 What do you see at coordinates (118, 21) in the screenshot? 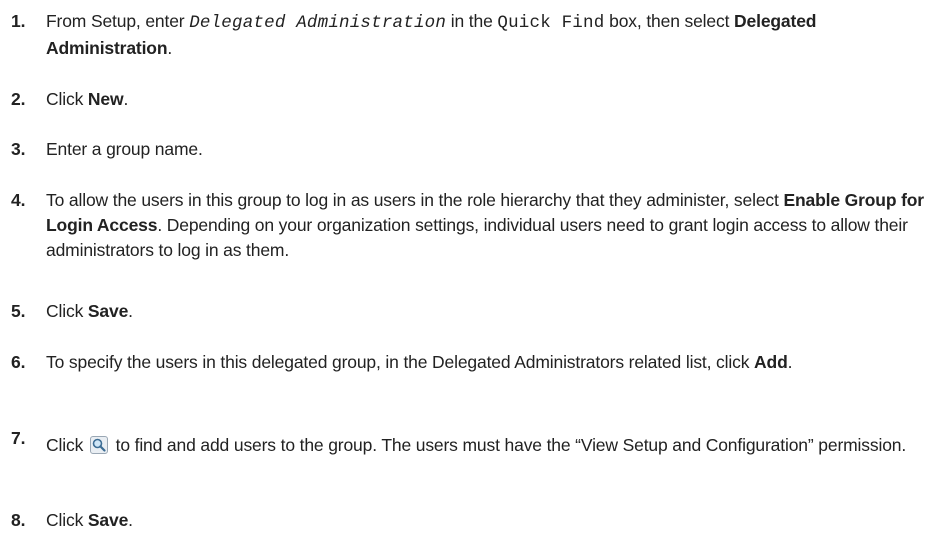
I see `text-run: From Setup, enter` at bounding box center [118, 21].